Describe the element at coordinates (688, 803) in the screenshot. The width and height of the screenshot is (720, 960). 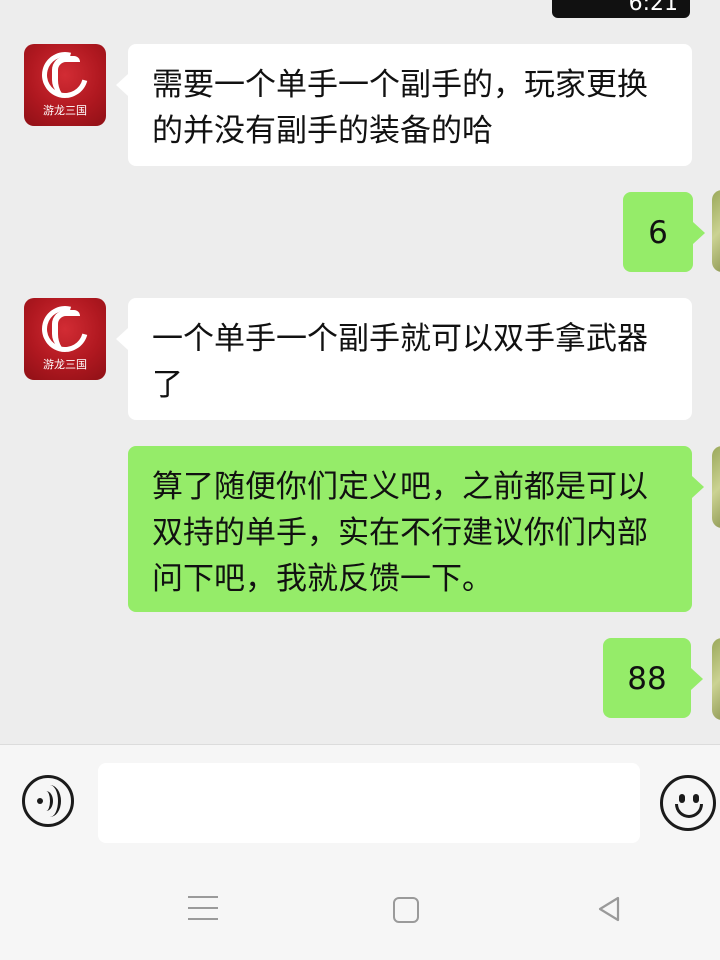
I see `emoji-icon` at that location.